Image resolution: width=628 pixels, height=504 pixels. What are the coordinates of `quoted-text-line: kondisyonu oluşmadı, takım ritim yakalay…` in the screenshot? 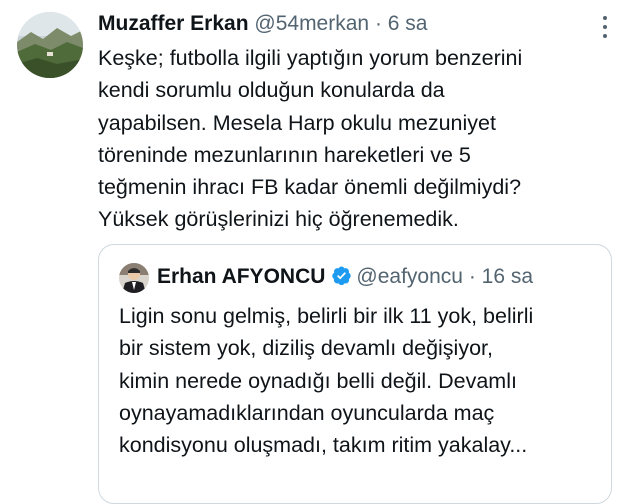 It's located at (323, 445).